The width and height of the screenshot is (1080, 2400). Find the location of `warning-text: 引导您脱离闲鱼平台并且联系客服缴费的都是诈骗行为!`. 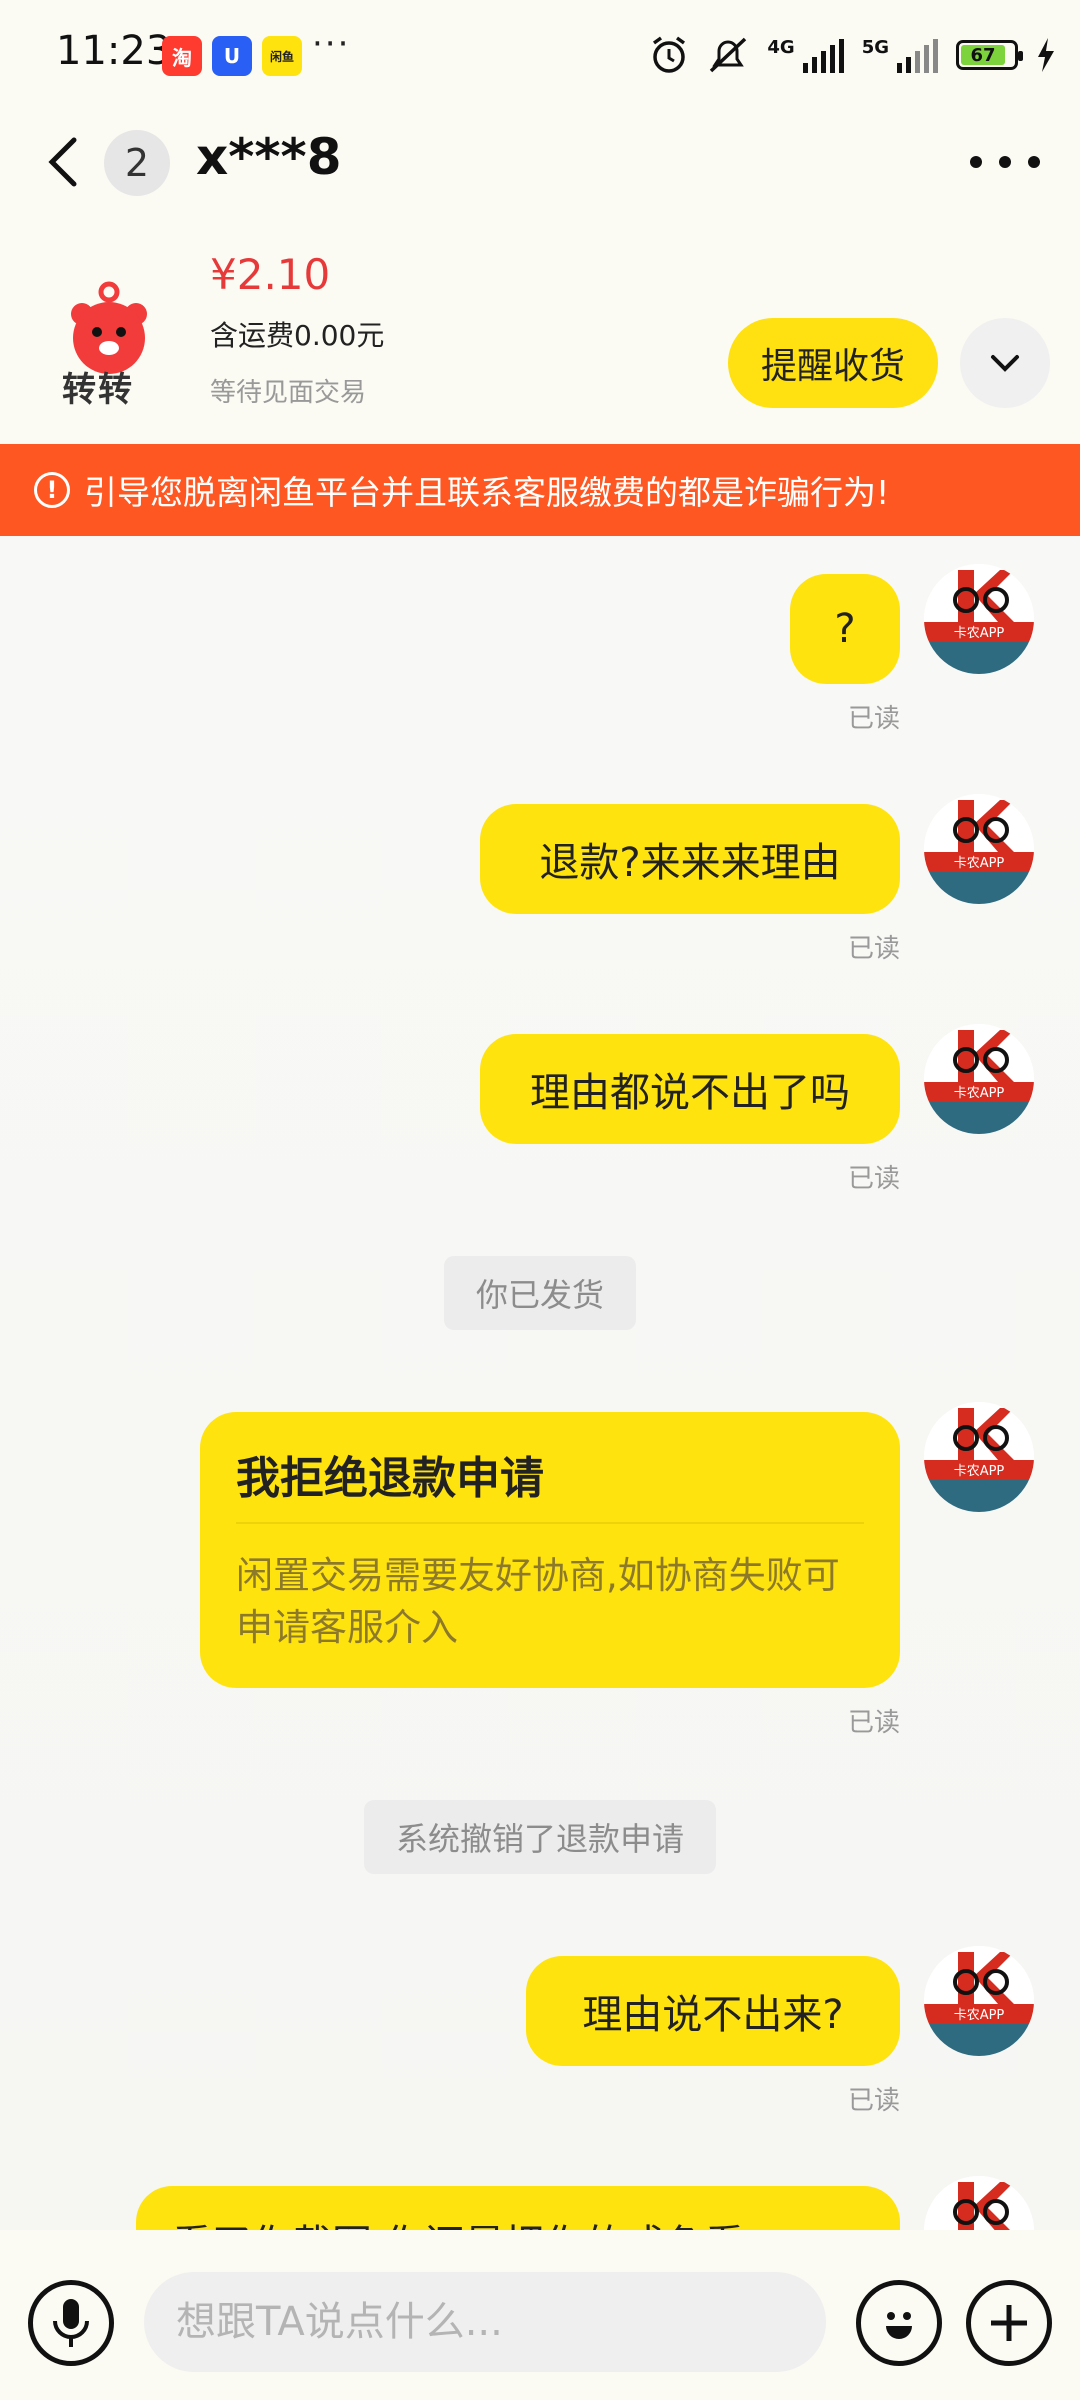

warning-text: 引导您脱离闲鱼平台并且联系客服缴费的都是诈骗行为! is located at coordinates (487, 492).